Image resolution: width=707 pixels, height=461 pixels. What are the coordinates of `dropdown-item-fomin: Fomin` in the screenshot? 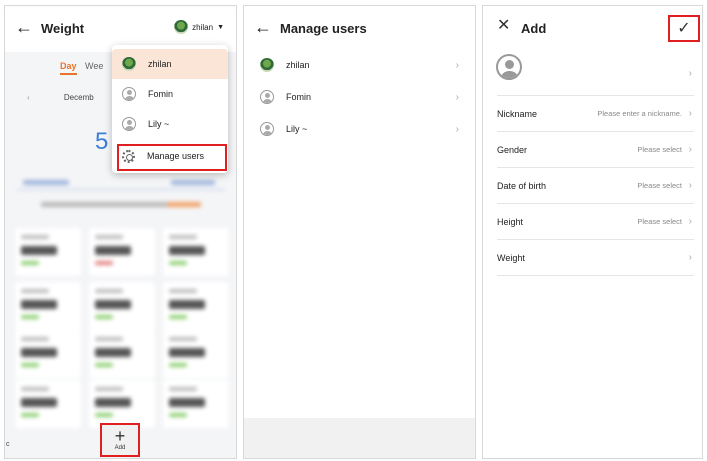 It's located at (170, 94).